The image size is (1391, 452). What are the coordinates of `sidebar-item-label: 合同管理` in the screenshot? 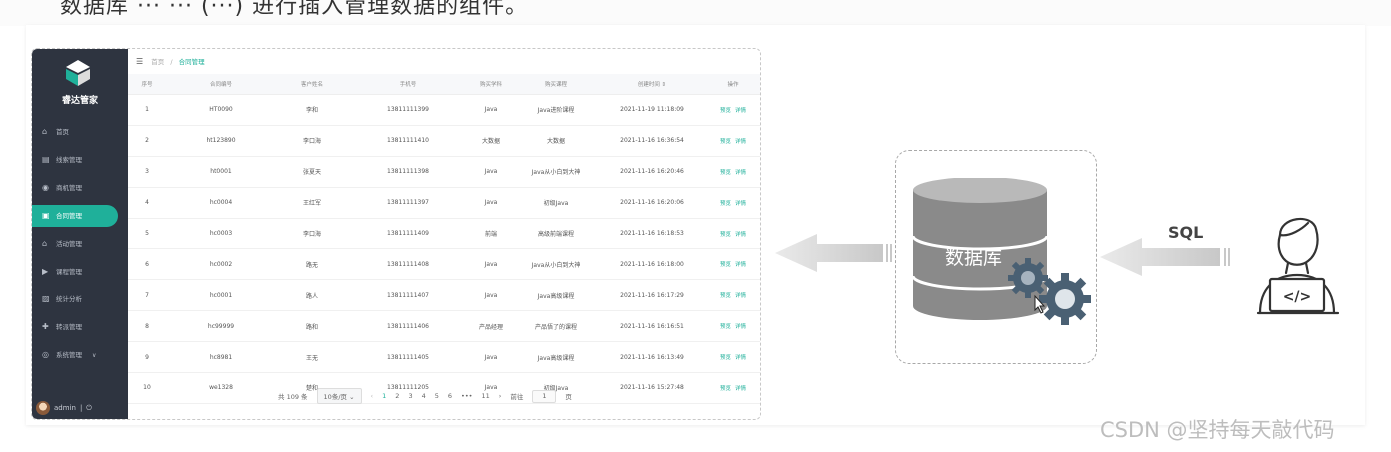 It's located at (69, 215).